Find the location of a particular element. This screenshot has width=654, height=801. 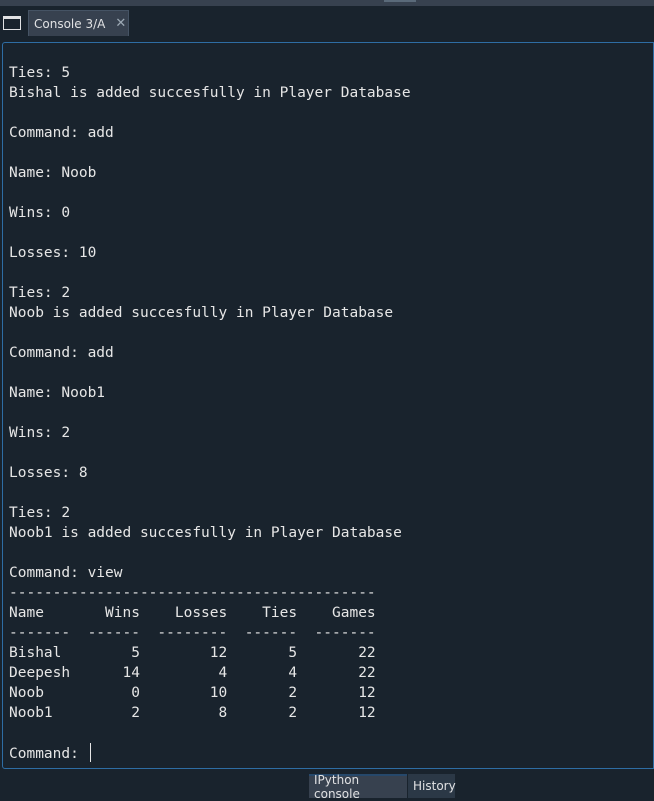

text-cursor is located at coordinates (90, 752).